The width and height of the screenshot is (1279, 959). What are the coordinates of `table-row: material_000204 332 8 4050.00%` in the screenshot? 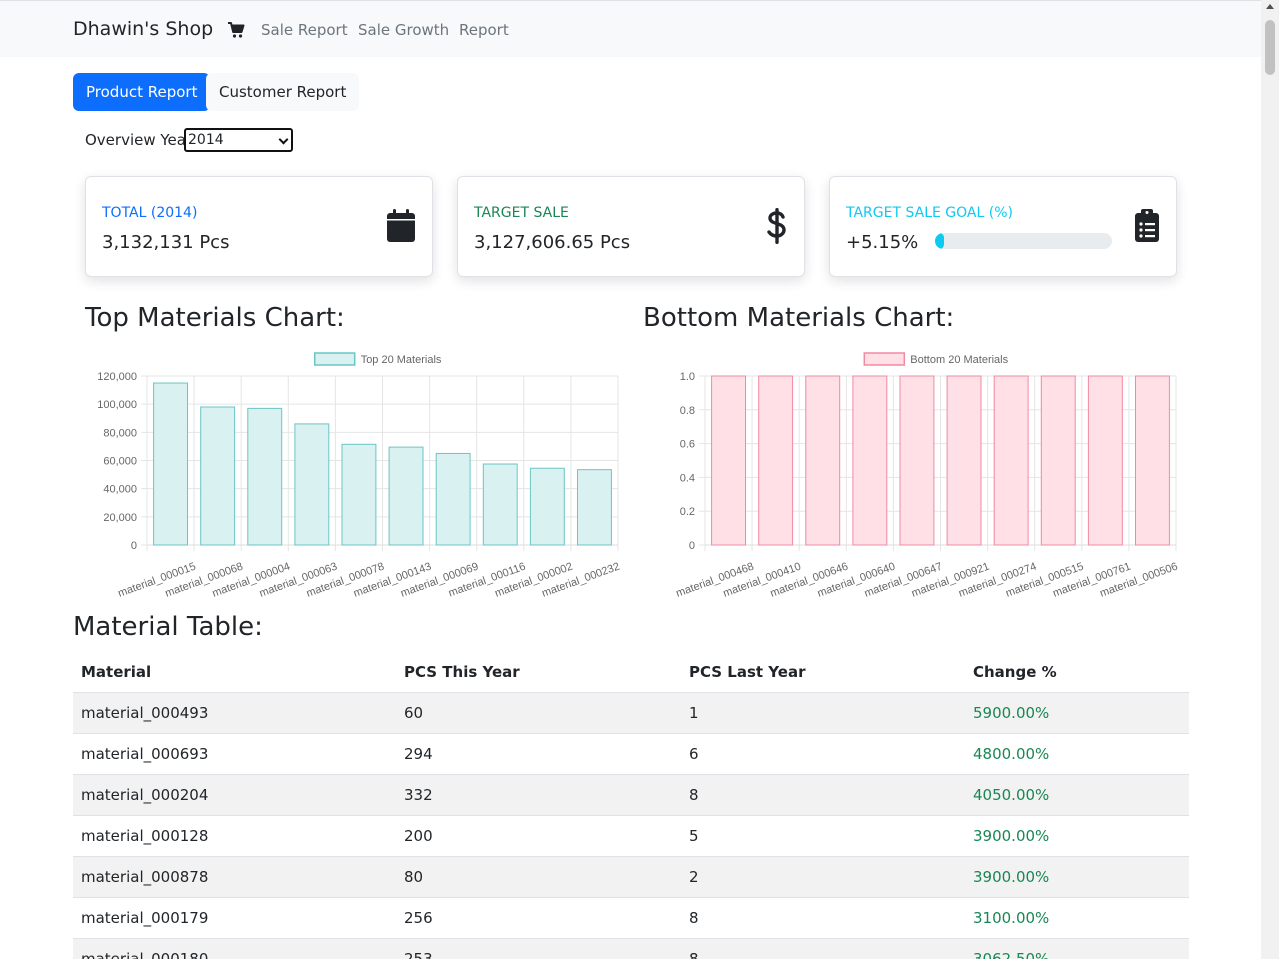 It's located at (631, 795).